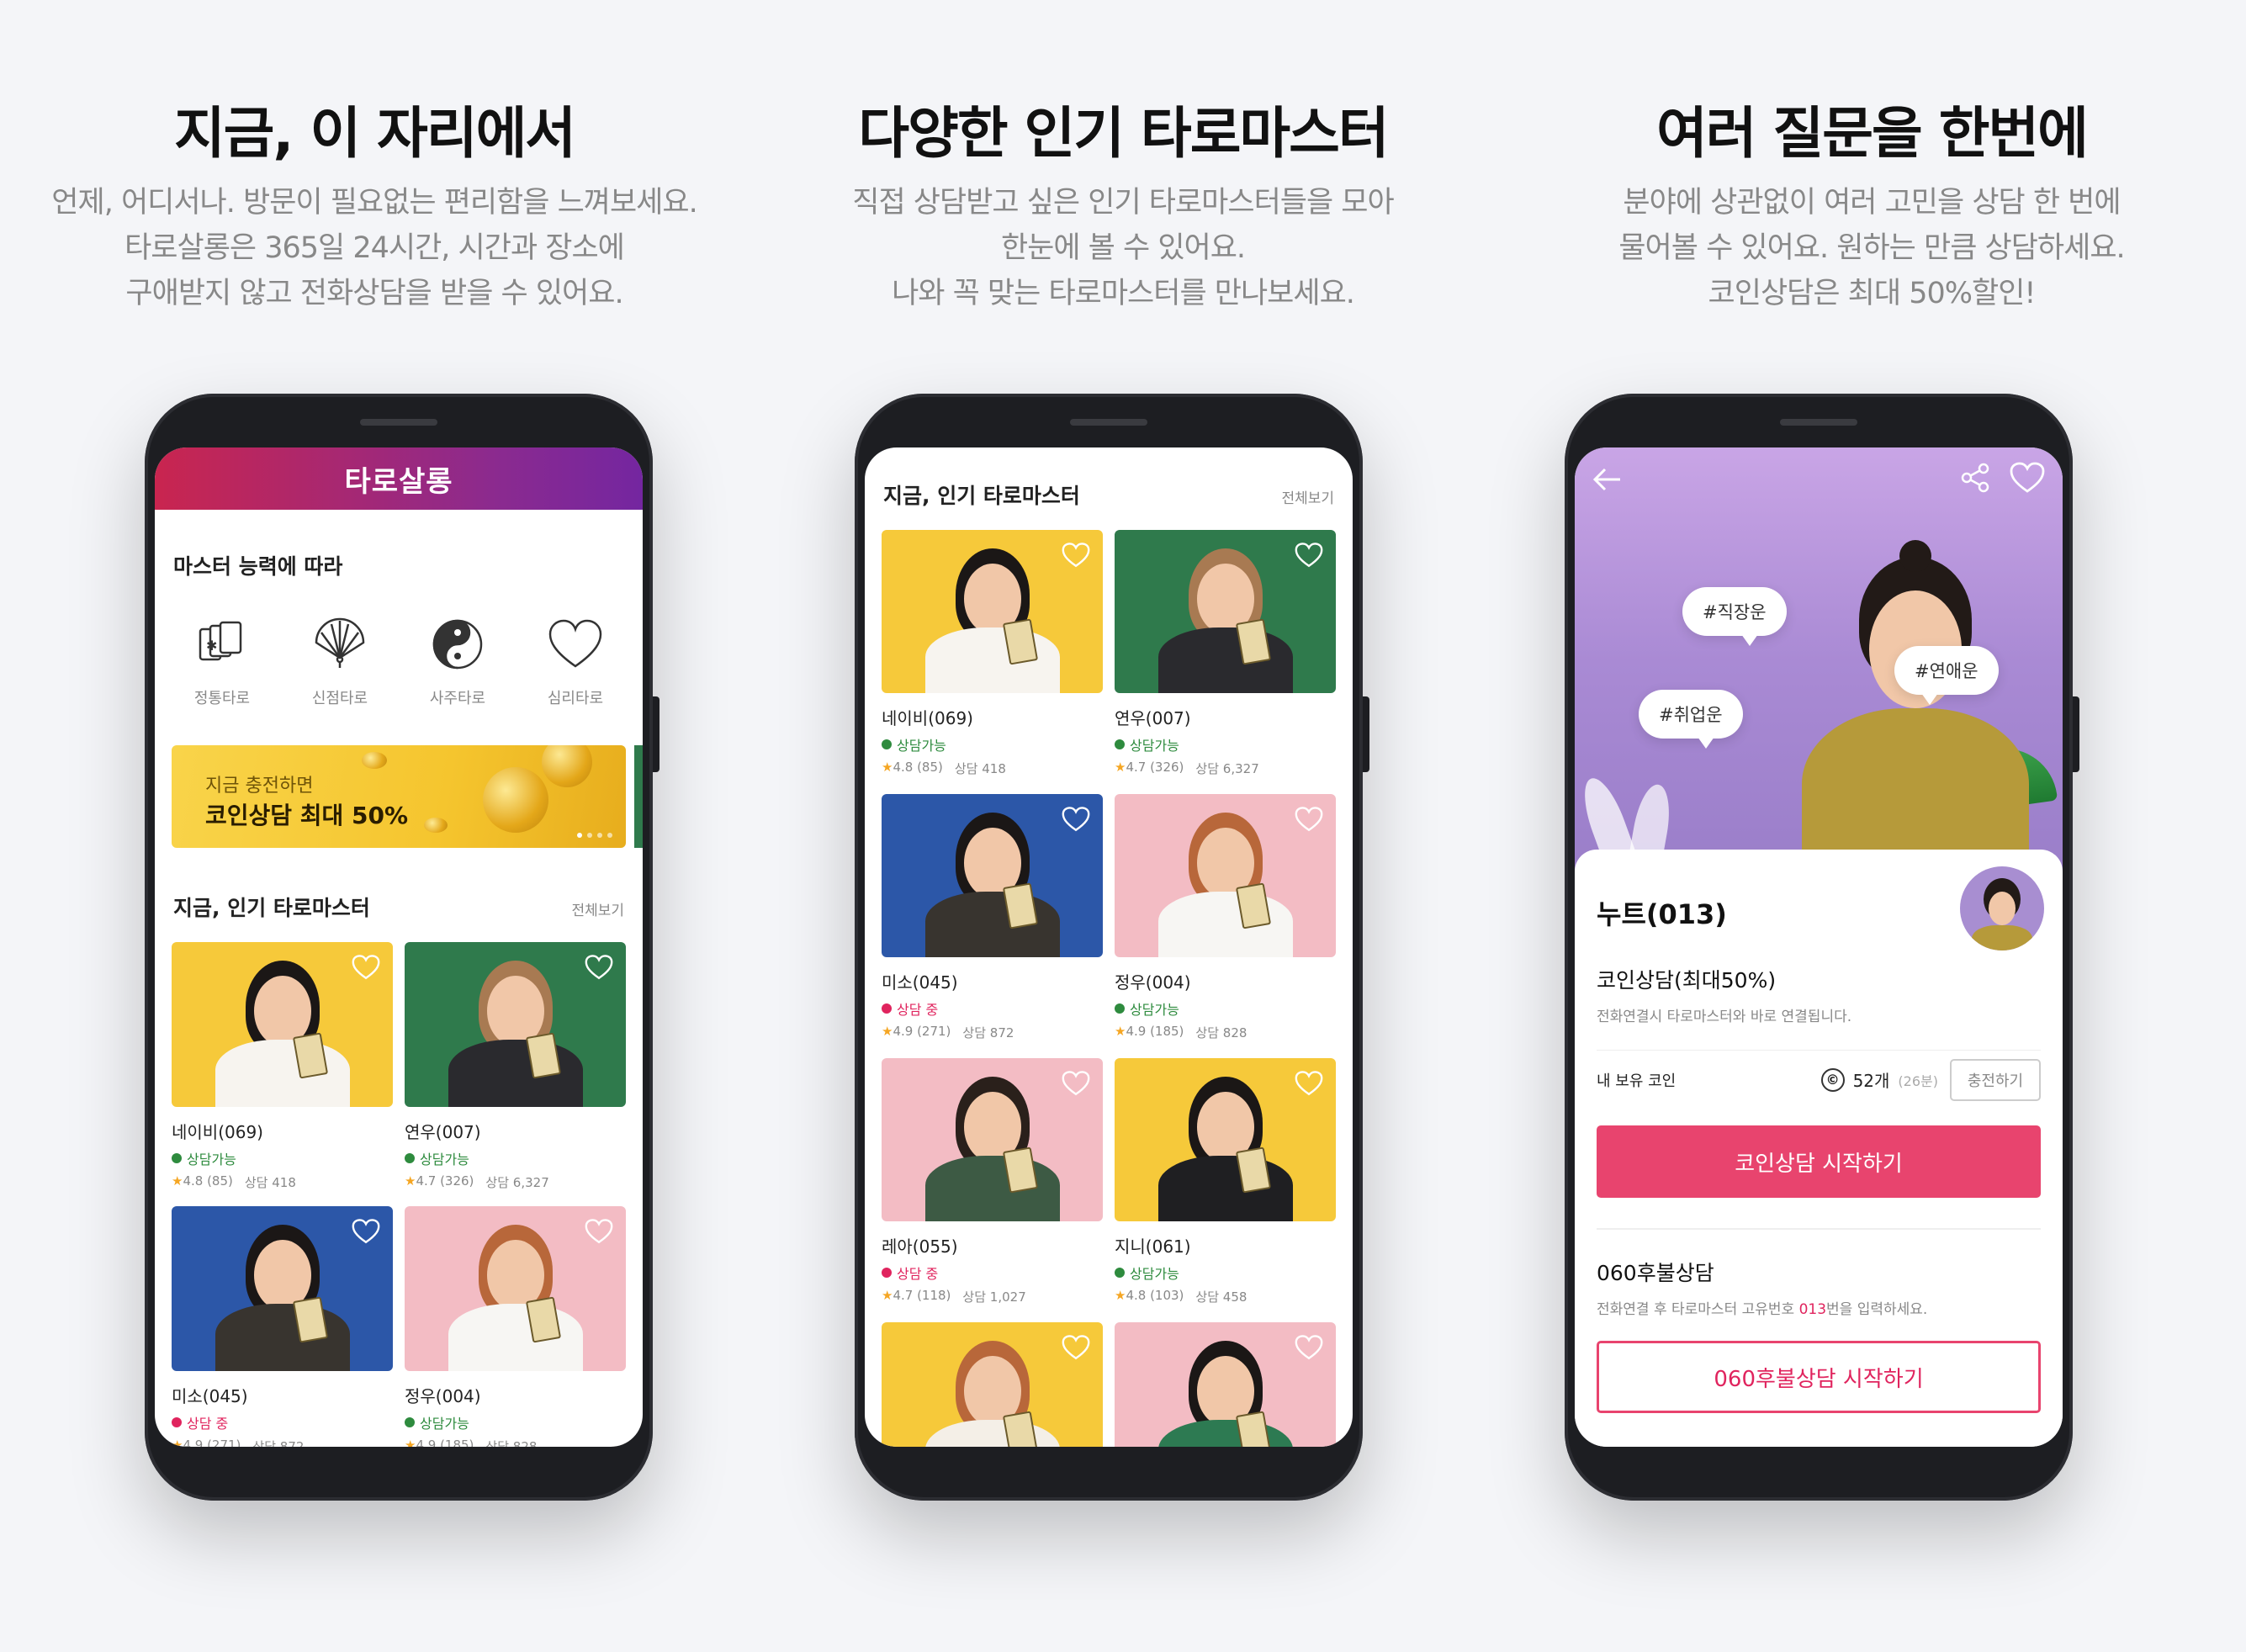 This screenshot has width=2246, height=1652. I want to click on rating: ★4.7 (326), so click(440, 1182).